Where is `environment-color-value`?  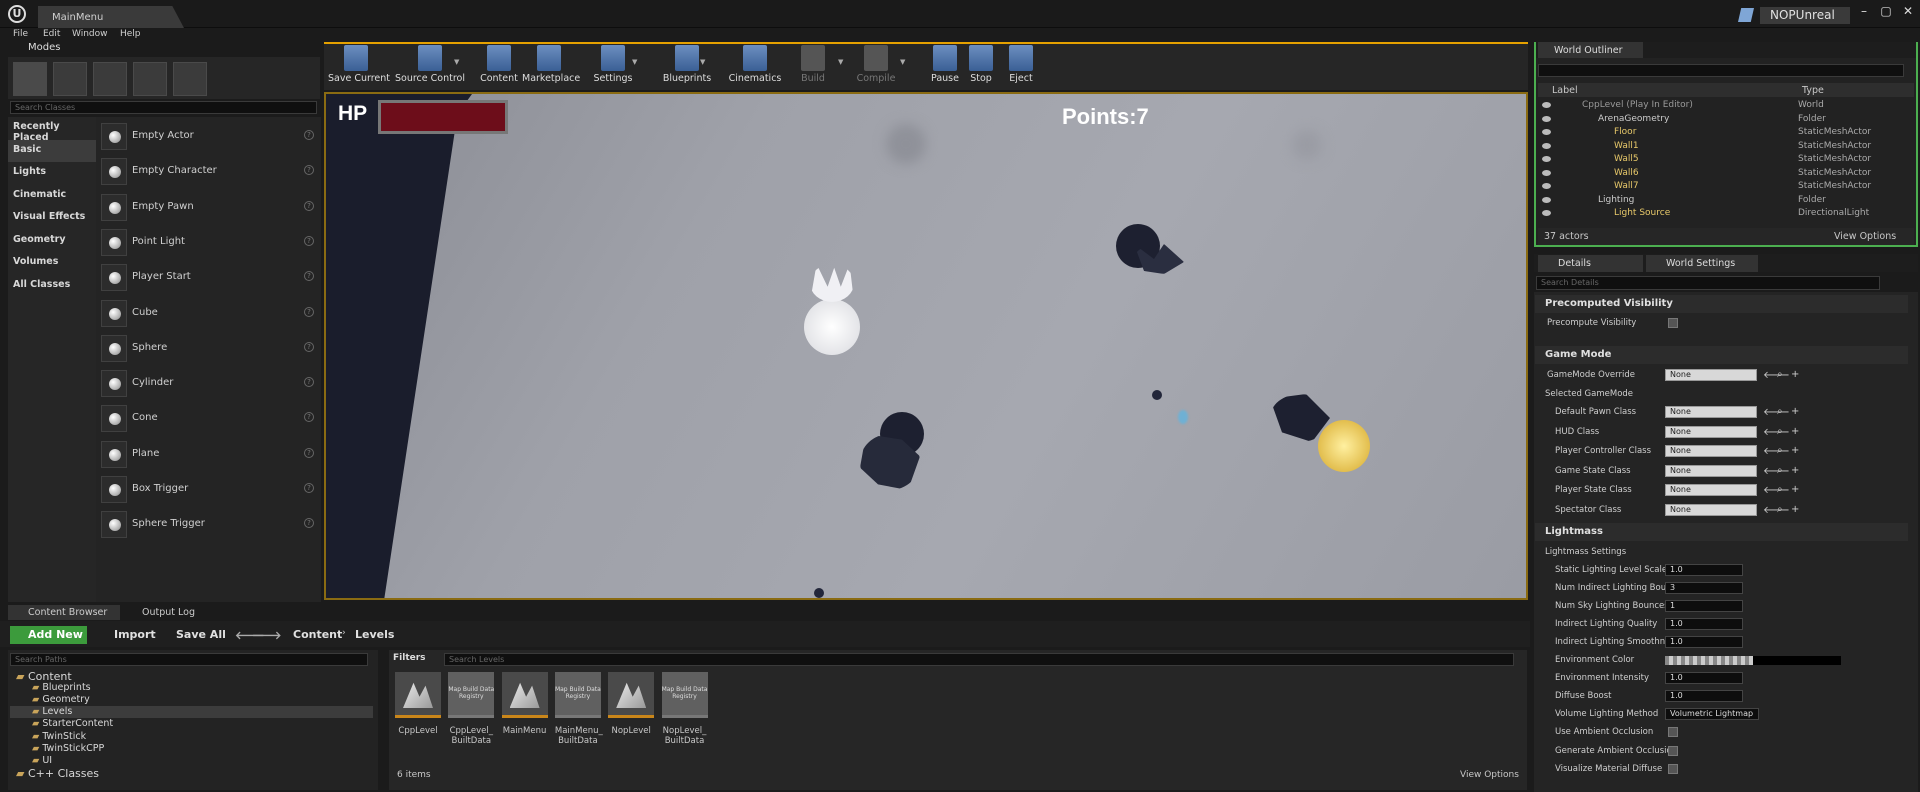 environment-color-value is located at coordinates (1797, 660).